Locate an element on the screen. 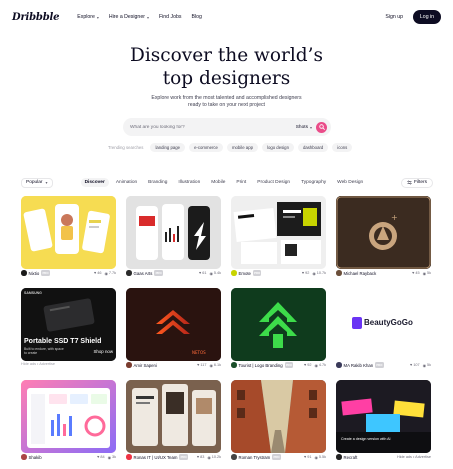  views-count: 5.5k is located at coordinates (322, 457).